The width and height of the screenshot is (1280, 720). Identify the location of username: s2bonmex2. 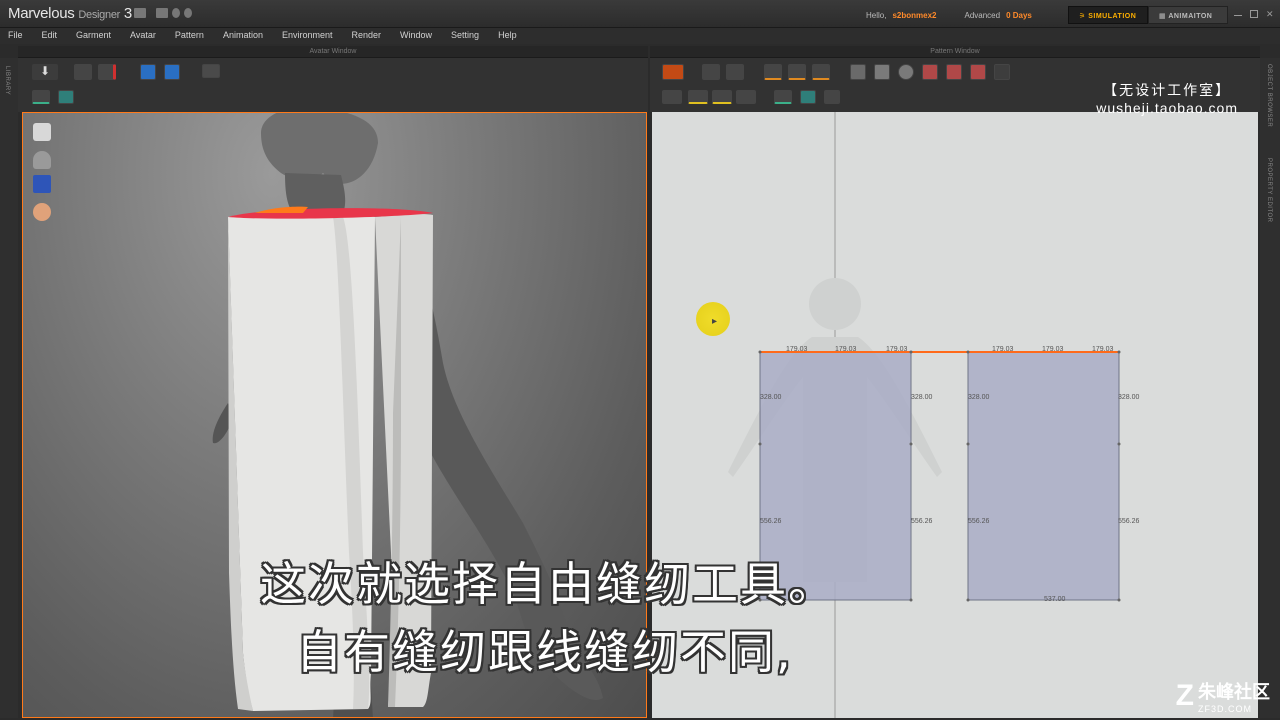
(914, 15).